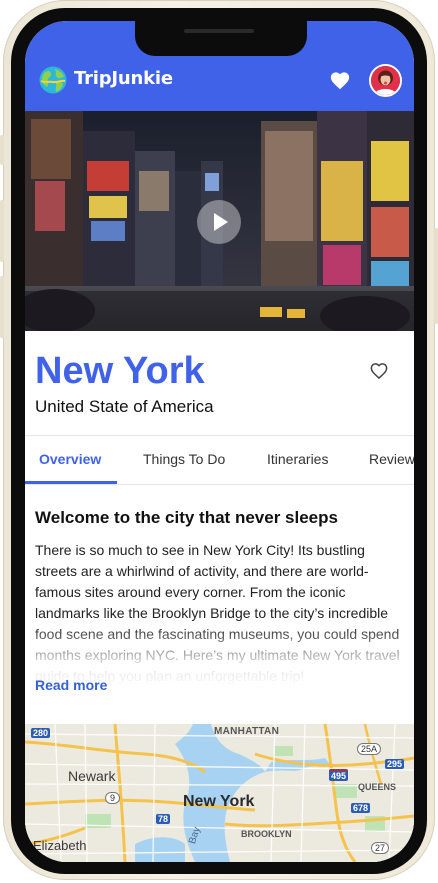  I want to click on notch, so click(221, 38).